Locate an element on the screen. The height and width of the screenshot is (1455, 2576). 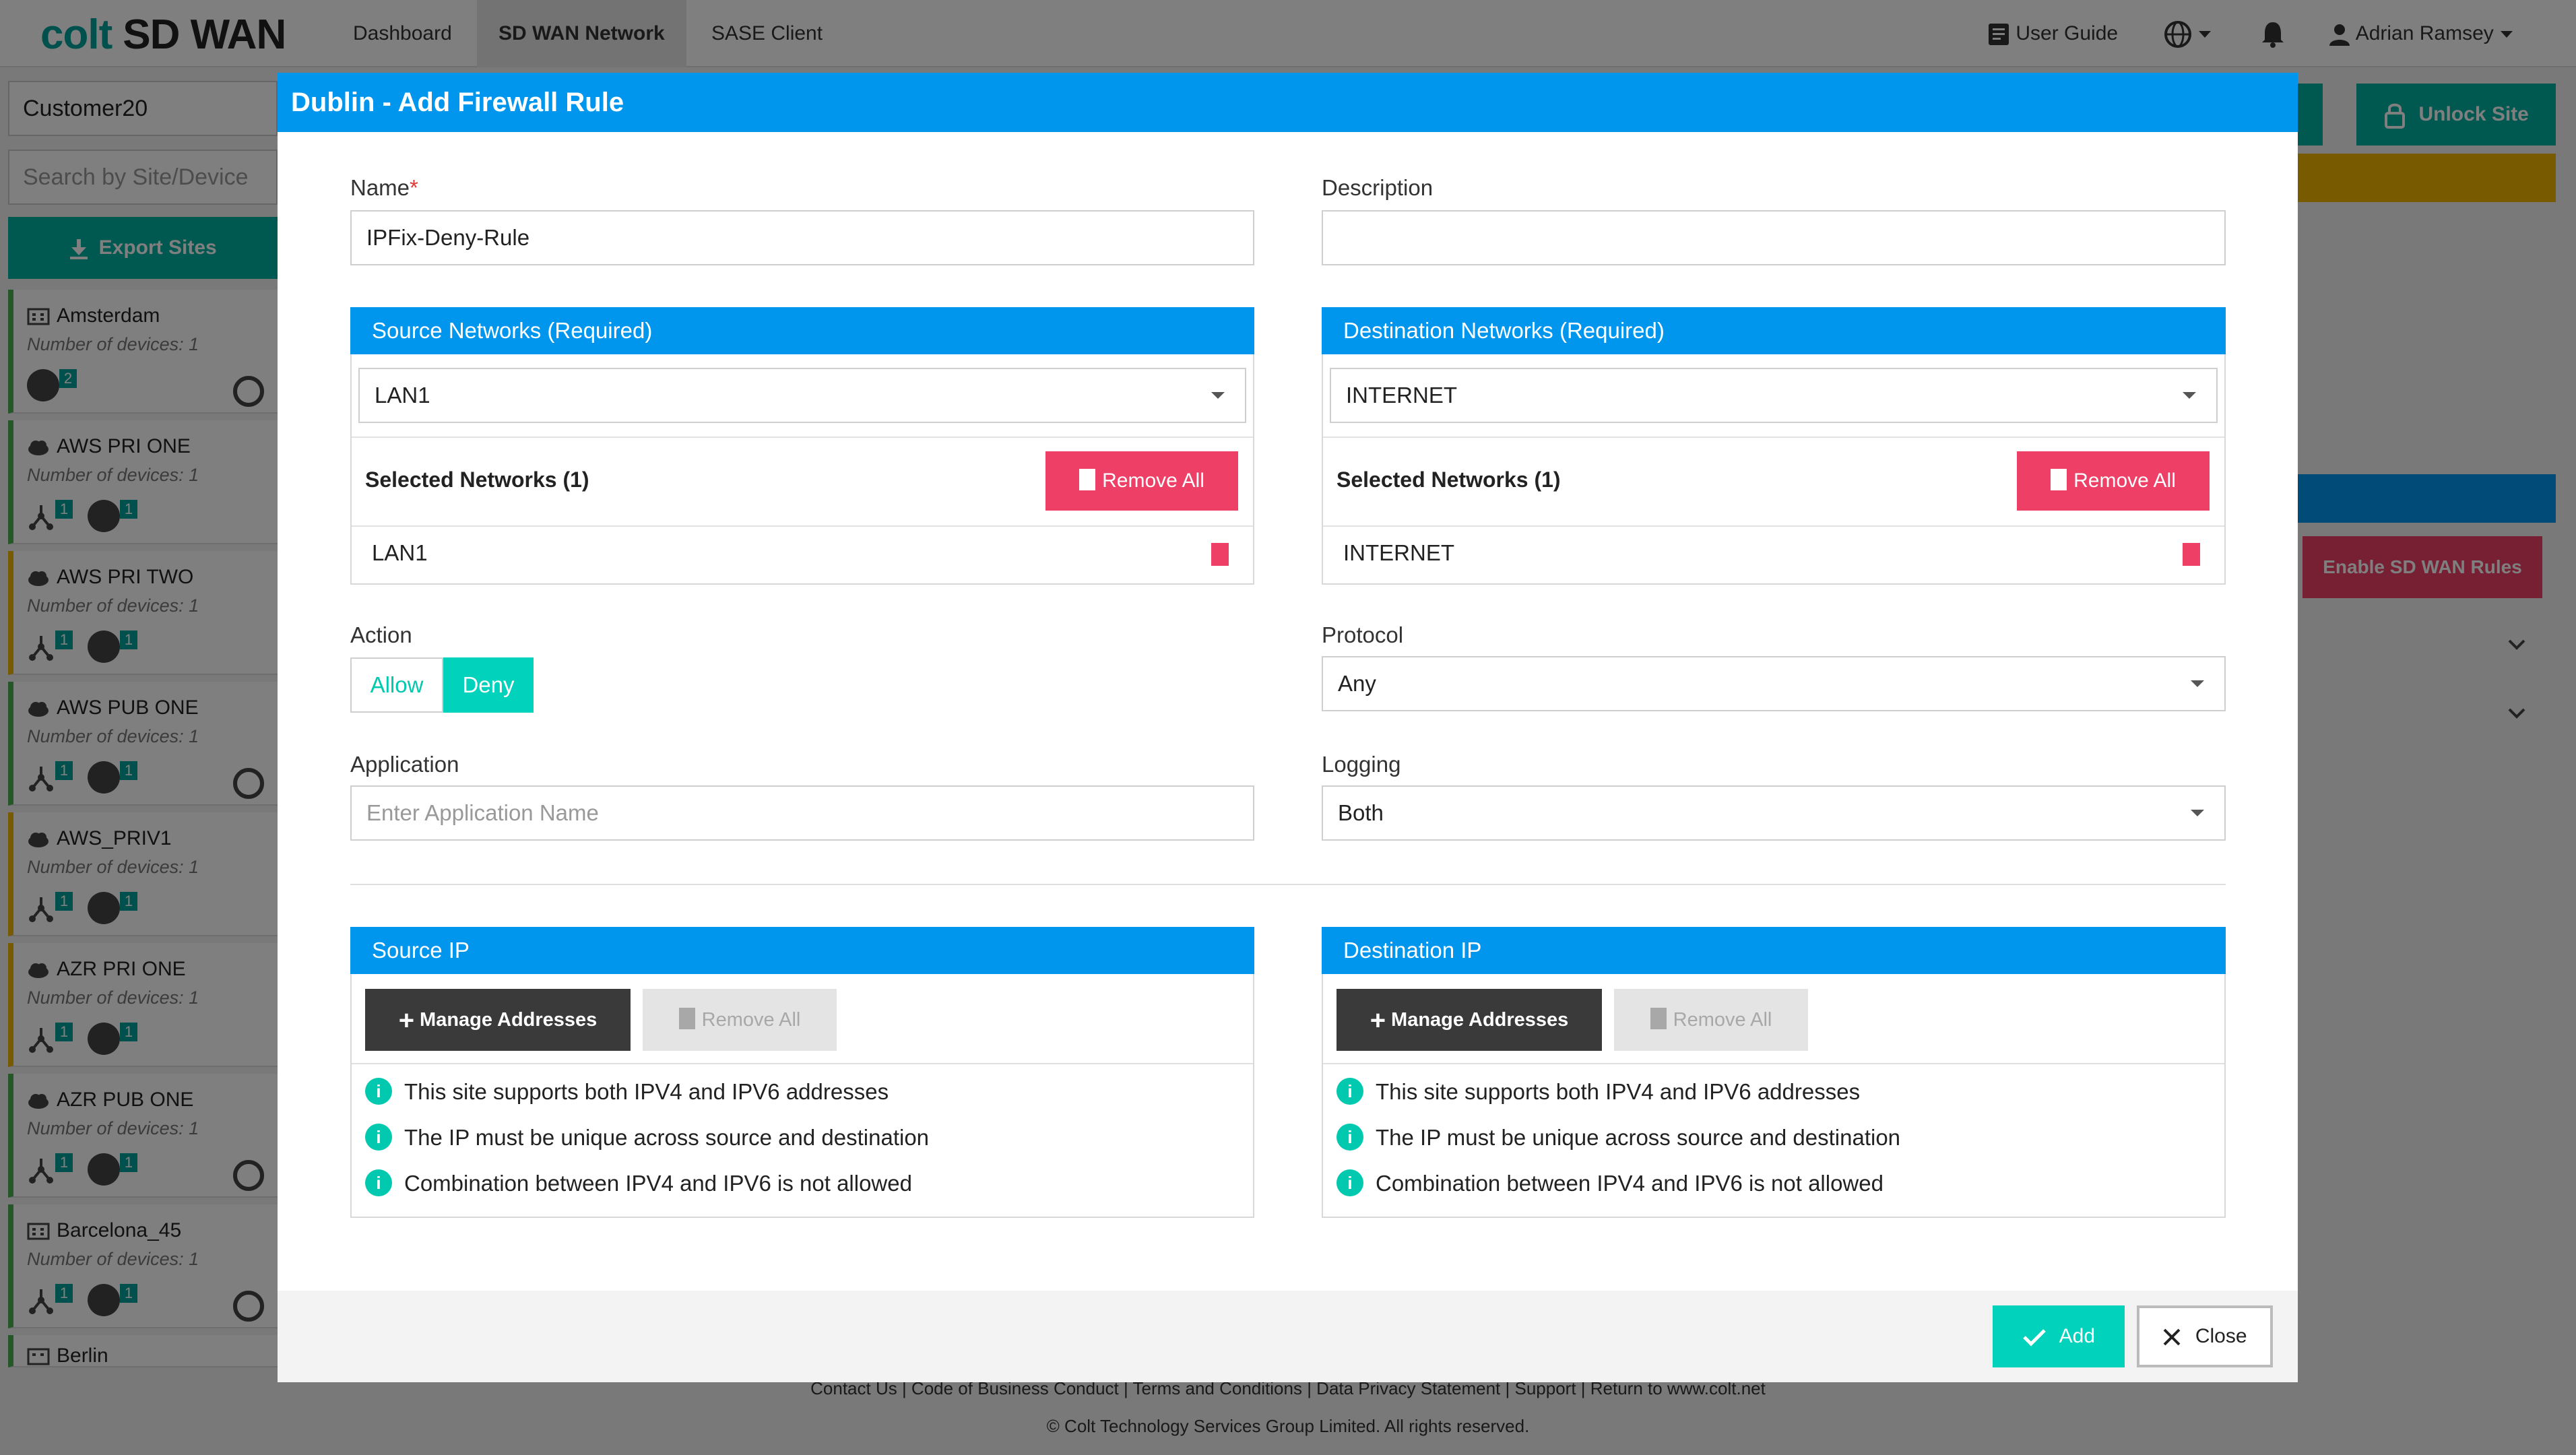
destination-remove-all-button: Remove All is located at coordinates (2114, 481).